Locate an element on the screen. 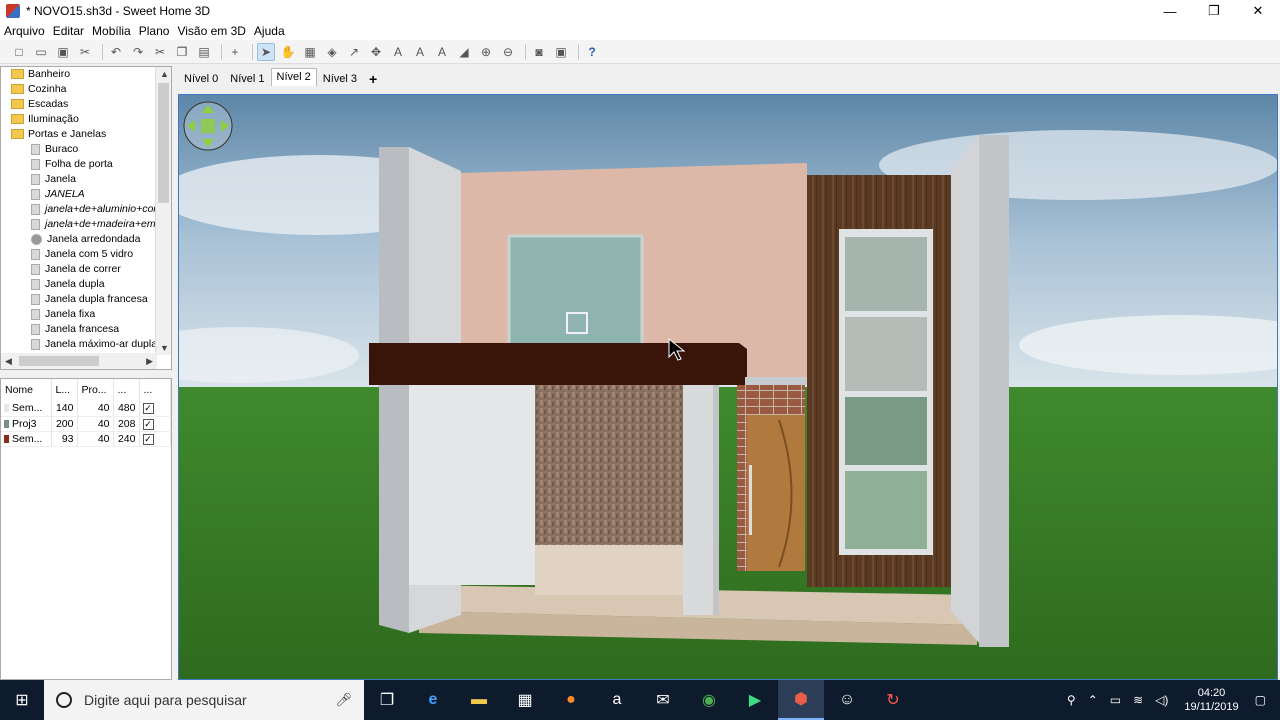 This screenshot has width=1280, height=720. create-walls-icon: ▦ is located at coordinates (310, 52).